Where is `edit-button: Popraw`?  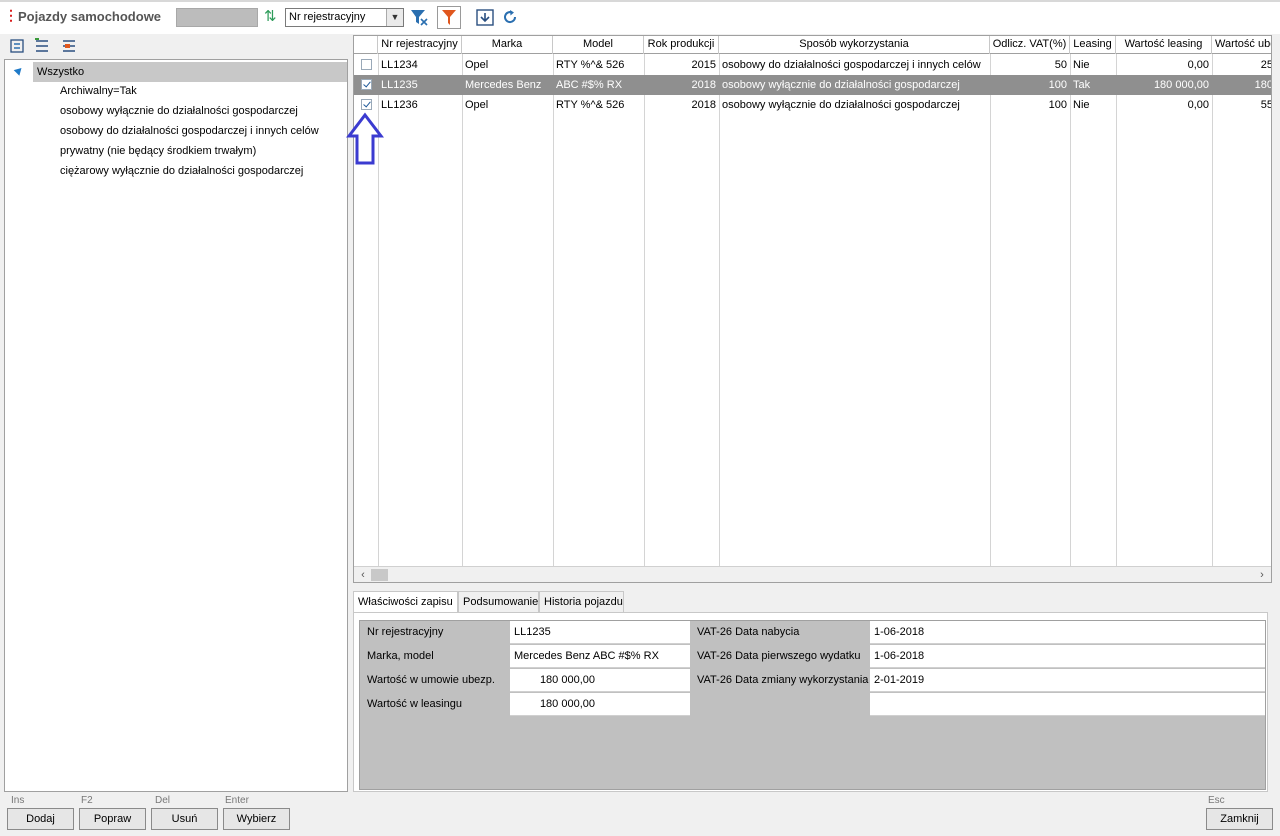
edit-button: Popraw is located at coordinates (112, 819).